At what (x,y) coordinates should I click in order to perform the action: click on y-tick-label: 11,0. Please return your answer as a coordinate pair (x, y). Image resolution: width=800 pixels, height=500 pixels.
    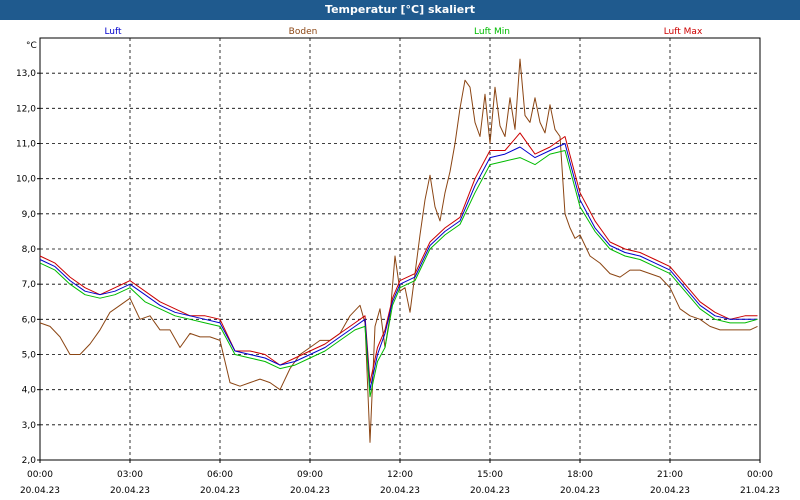
    Looking at the image, I should click on (26, 145).